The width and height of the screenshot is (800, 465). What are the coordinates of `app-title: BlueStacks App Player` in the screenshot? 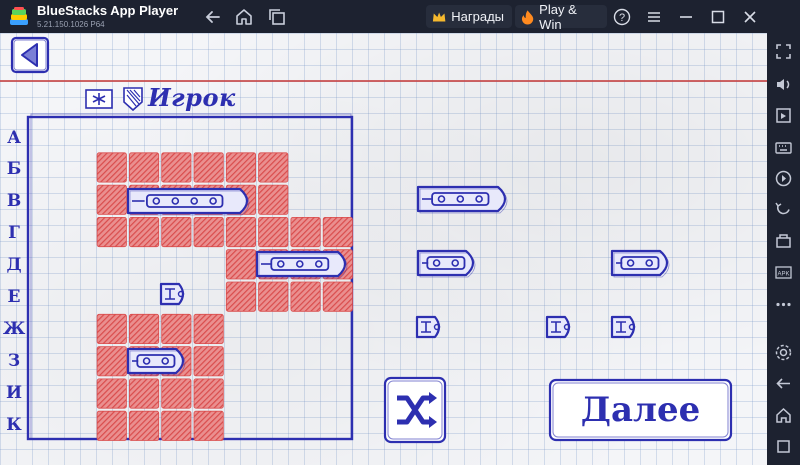 It's located at (108, 10).